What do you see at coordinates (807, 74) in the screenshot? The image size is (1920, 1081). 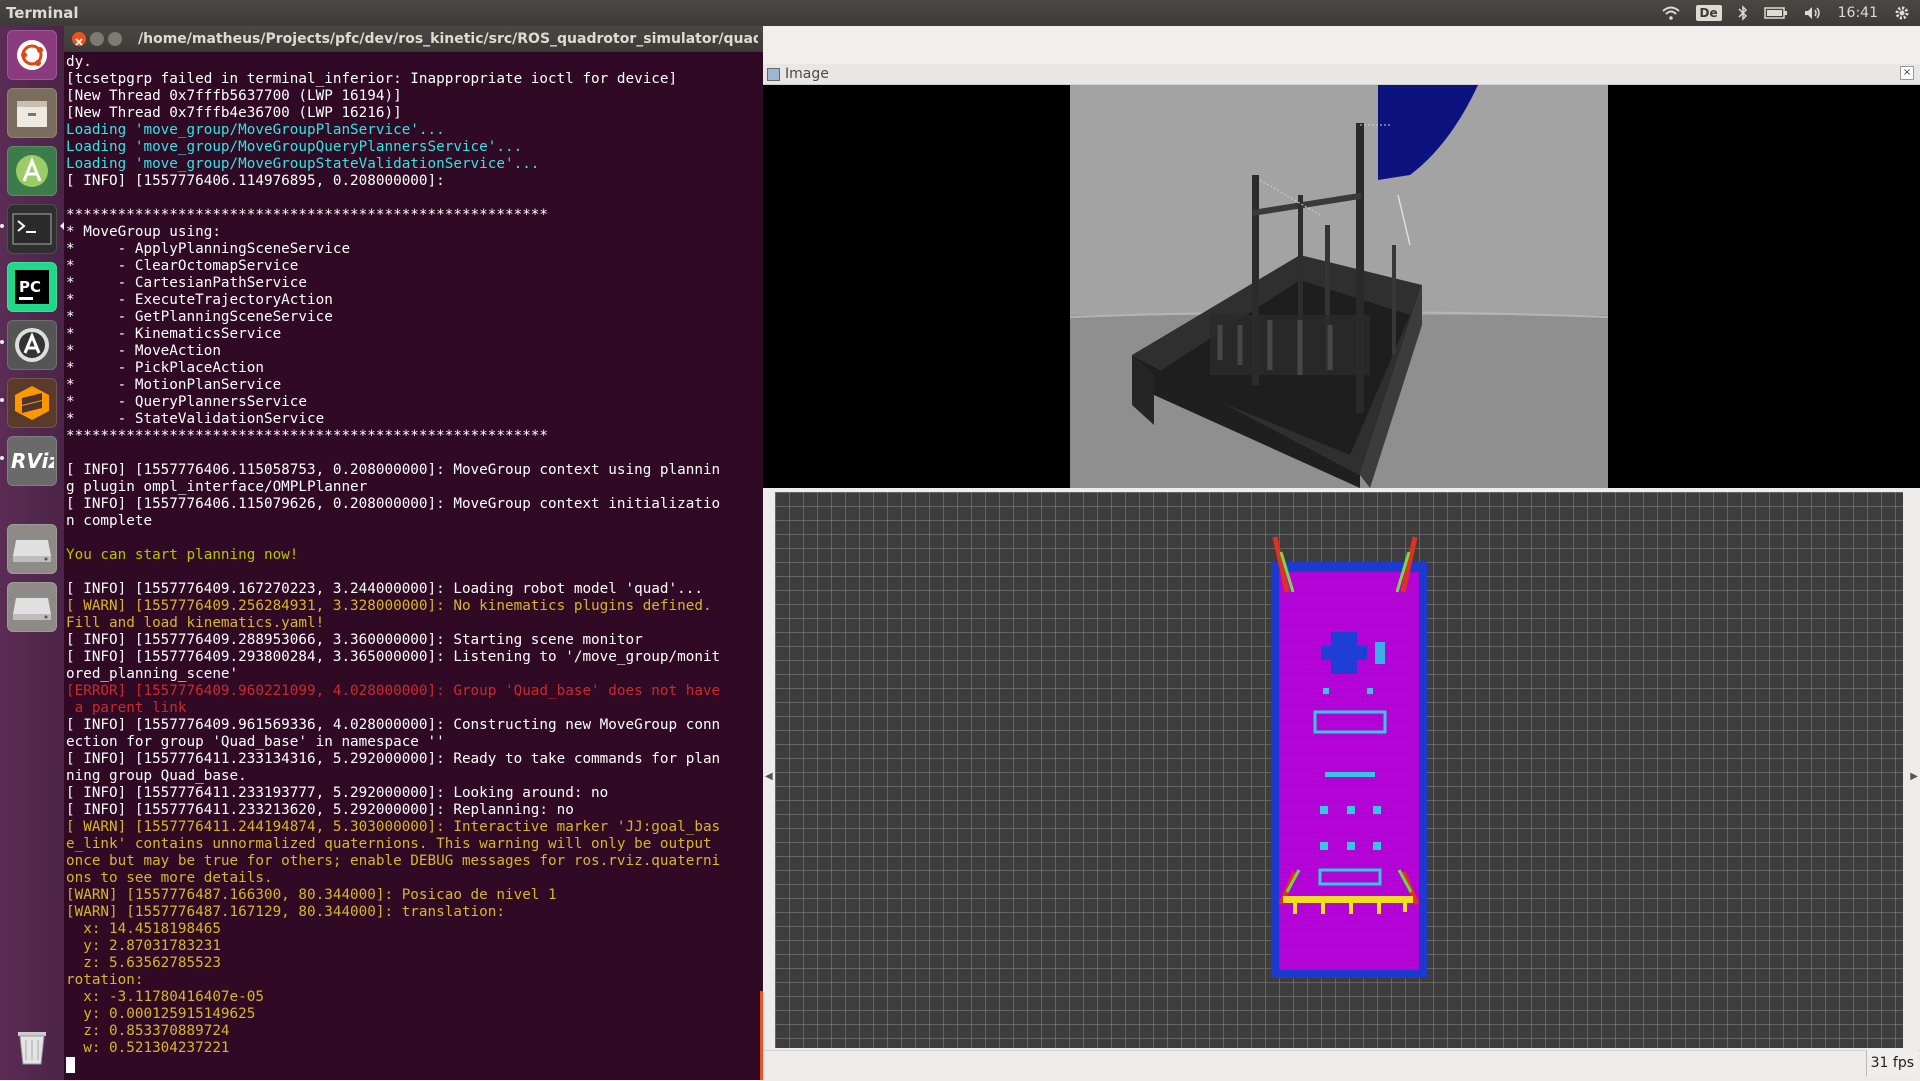 I see `image-panel-title: Image` at bounding box center [807, 74].